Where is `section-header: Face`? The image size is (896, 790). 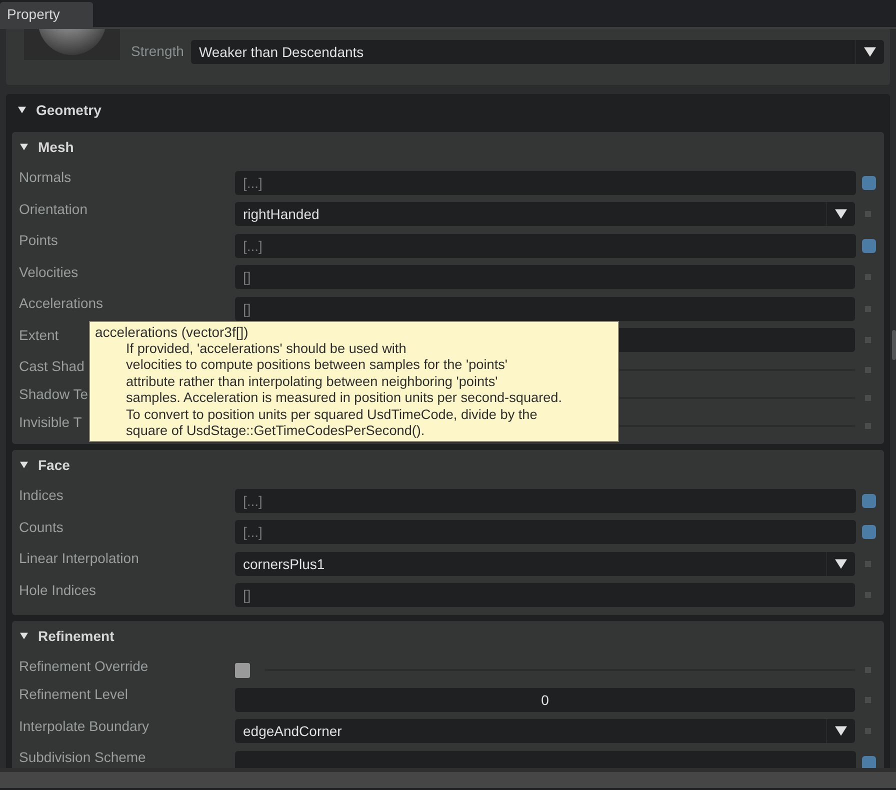
section-header: Face is located at coordinates (448, 465).